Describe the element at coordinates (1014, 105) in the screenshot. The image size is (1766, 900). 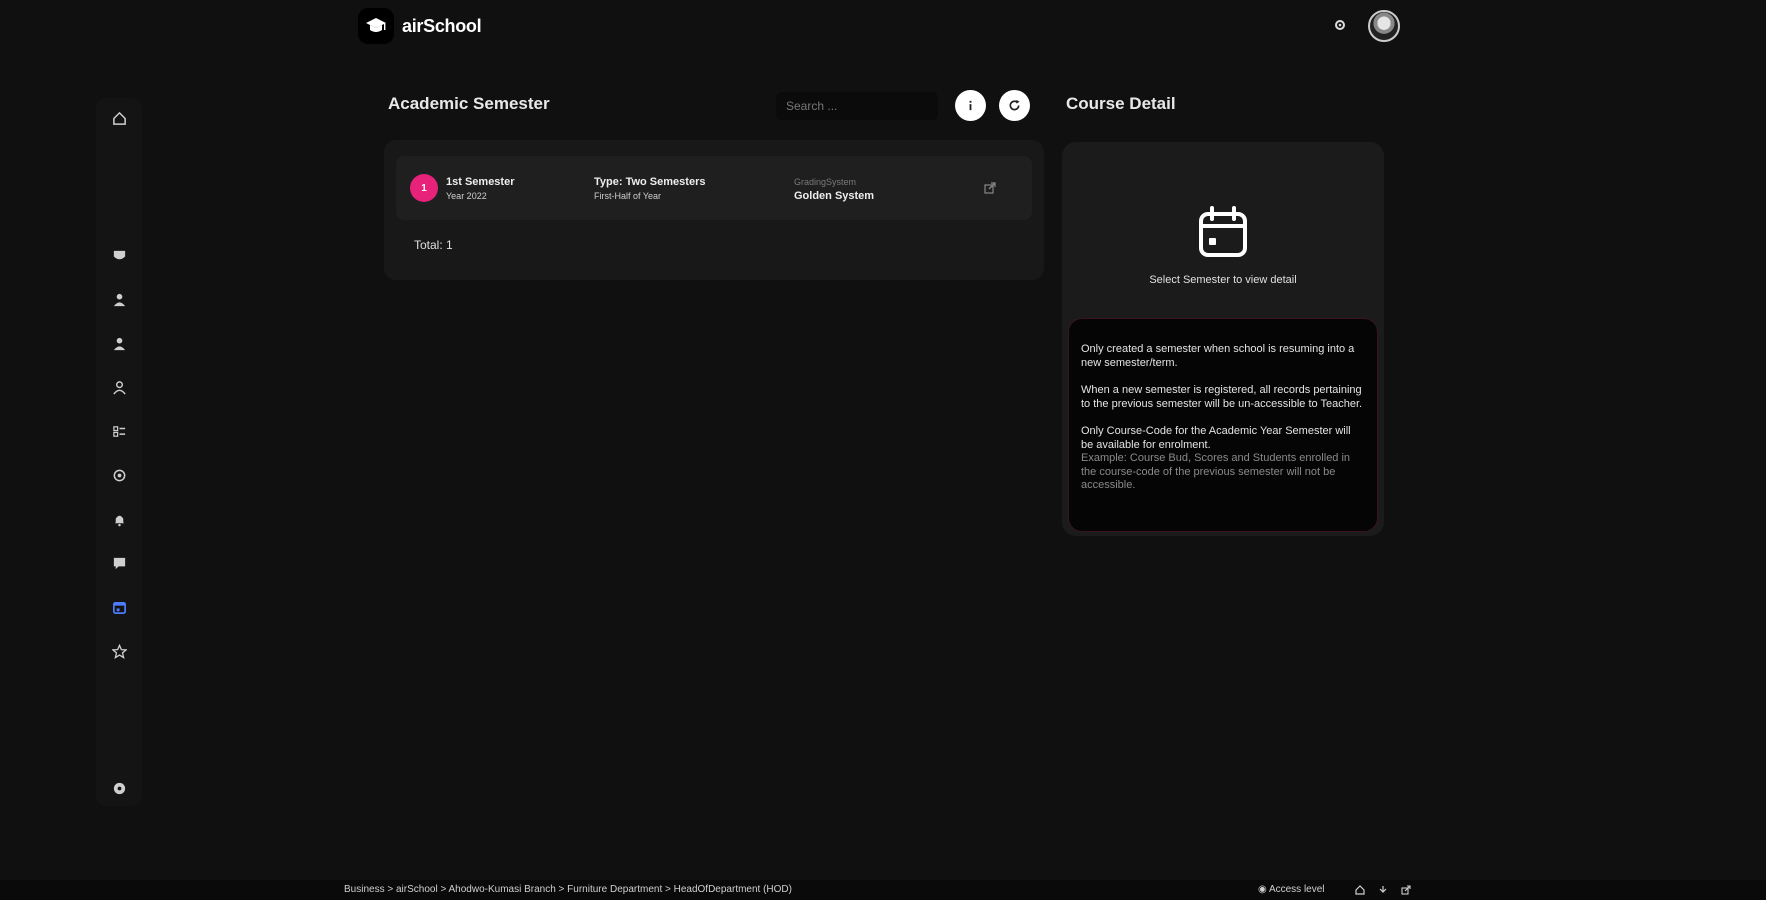
I see `refresh-button` at that location.